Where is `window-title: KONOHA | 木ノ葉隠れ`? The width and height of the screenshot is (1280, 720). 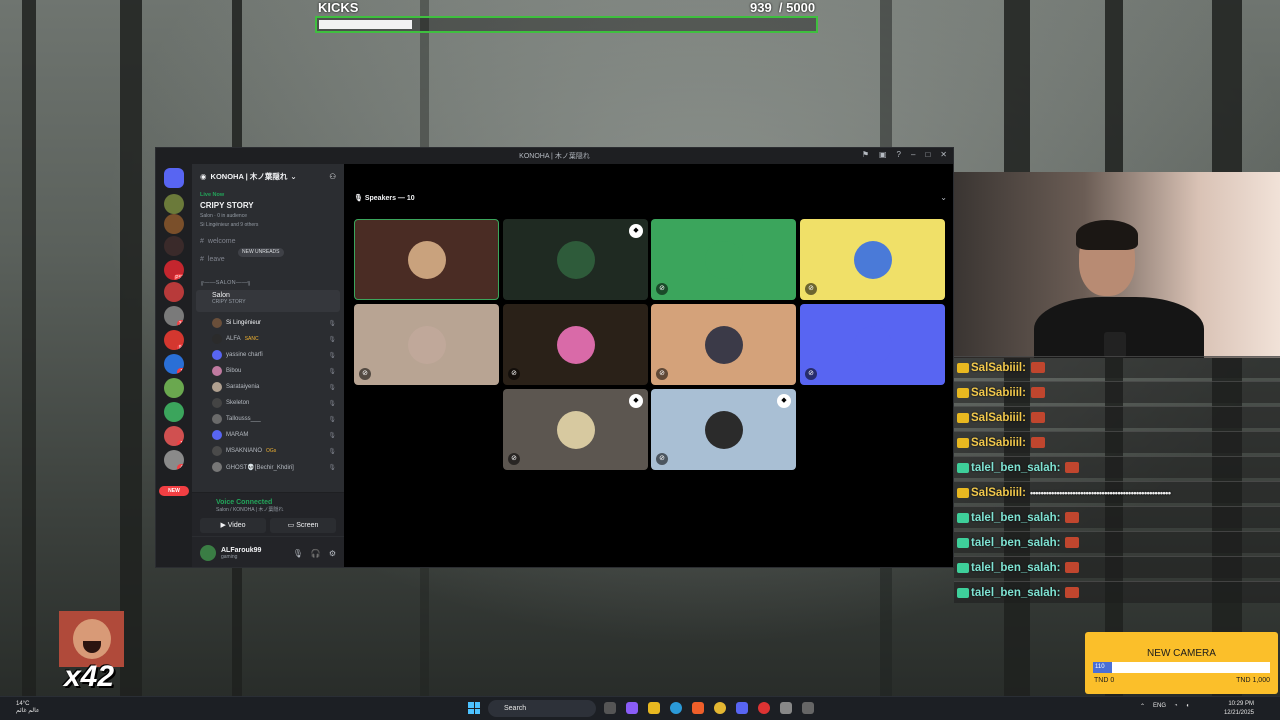 window-title: KONOHA | 木ノ葉隠れ is located at coordinates (554, 156).